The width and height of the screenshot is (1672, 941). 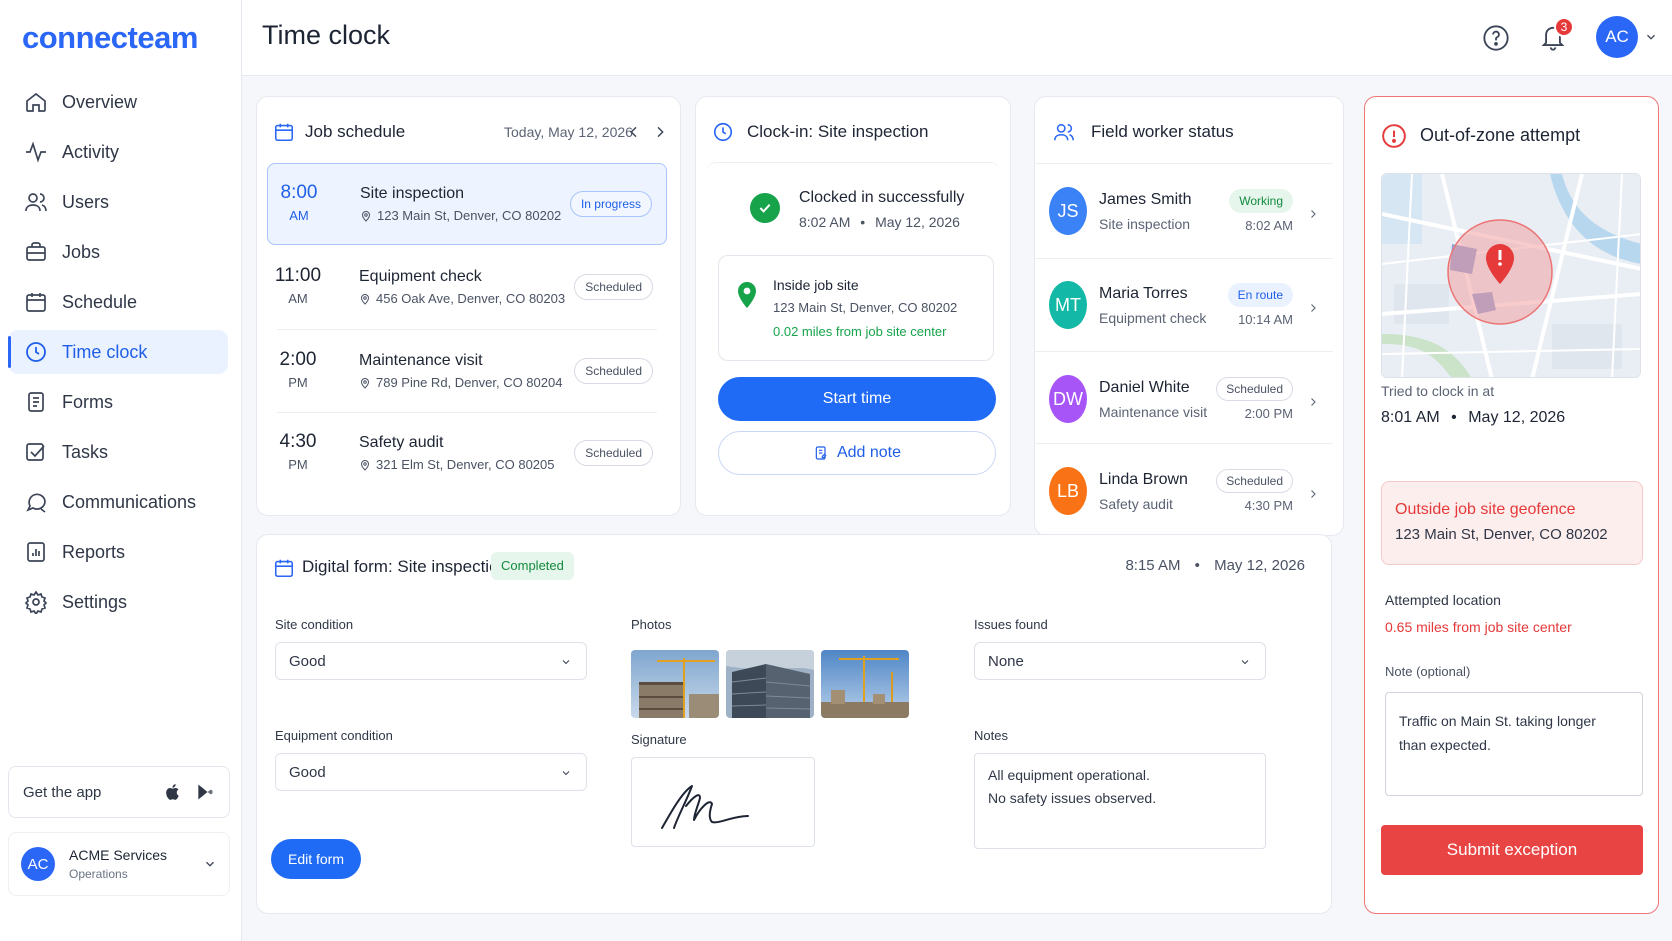 I want to click on job-ampm: AM, so click(x=298, y=298).